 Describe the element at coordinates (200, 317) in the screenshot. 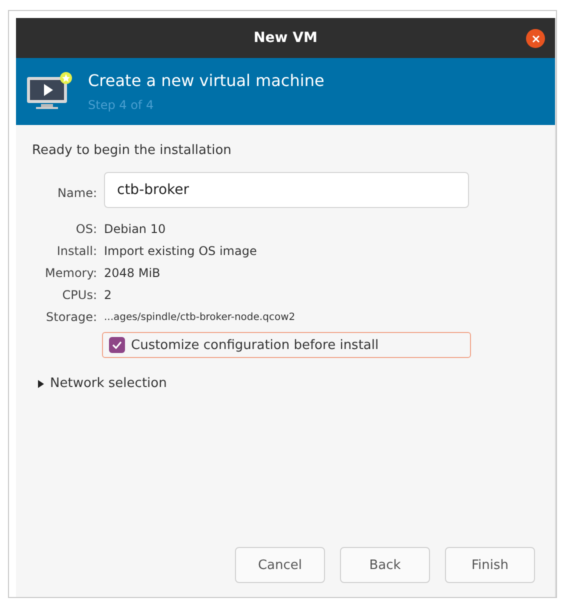

I see `field-value: ...ages/spindle/ctb-broker-node.qcow2` at that location.